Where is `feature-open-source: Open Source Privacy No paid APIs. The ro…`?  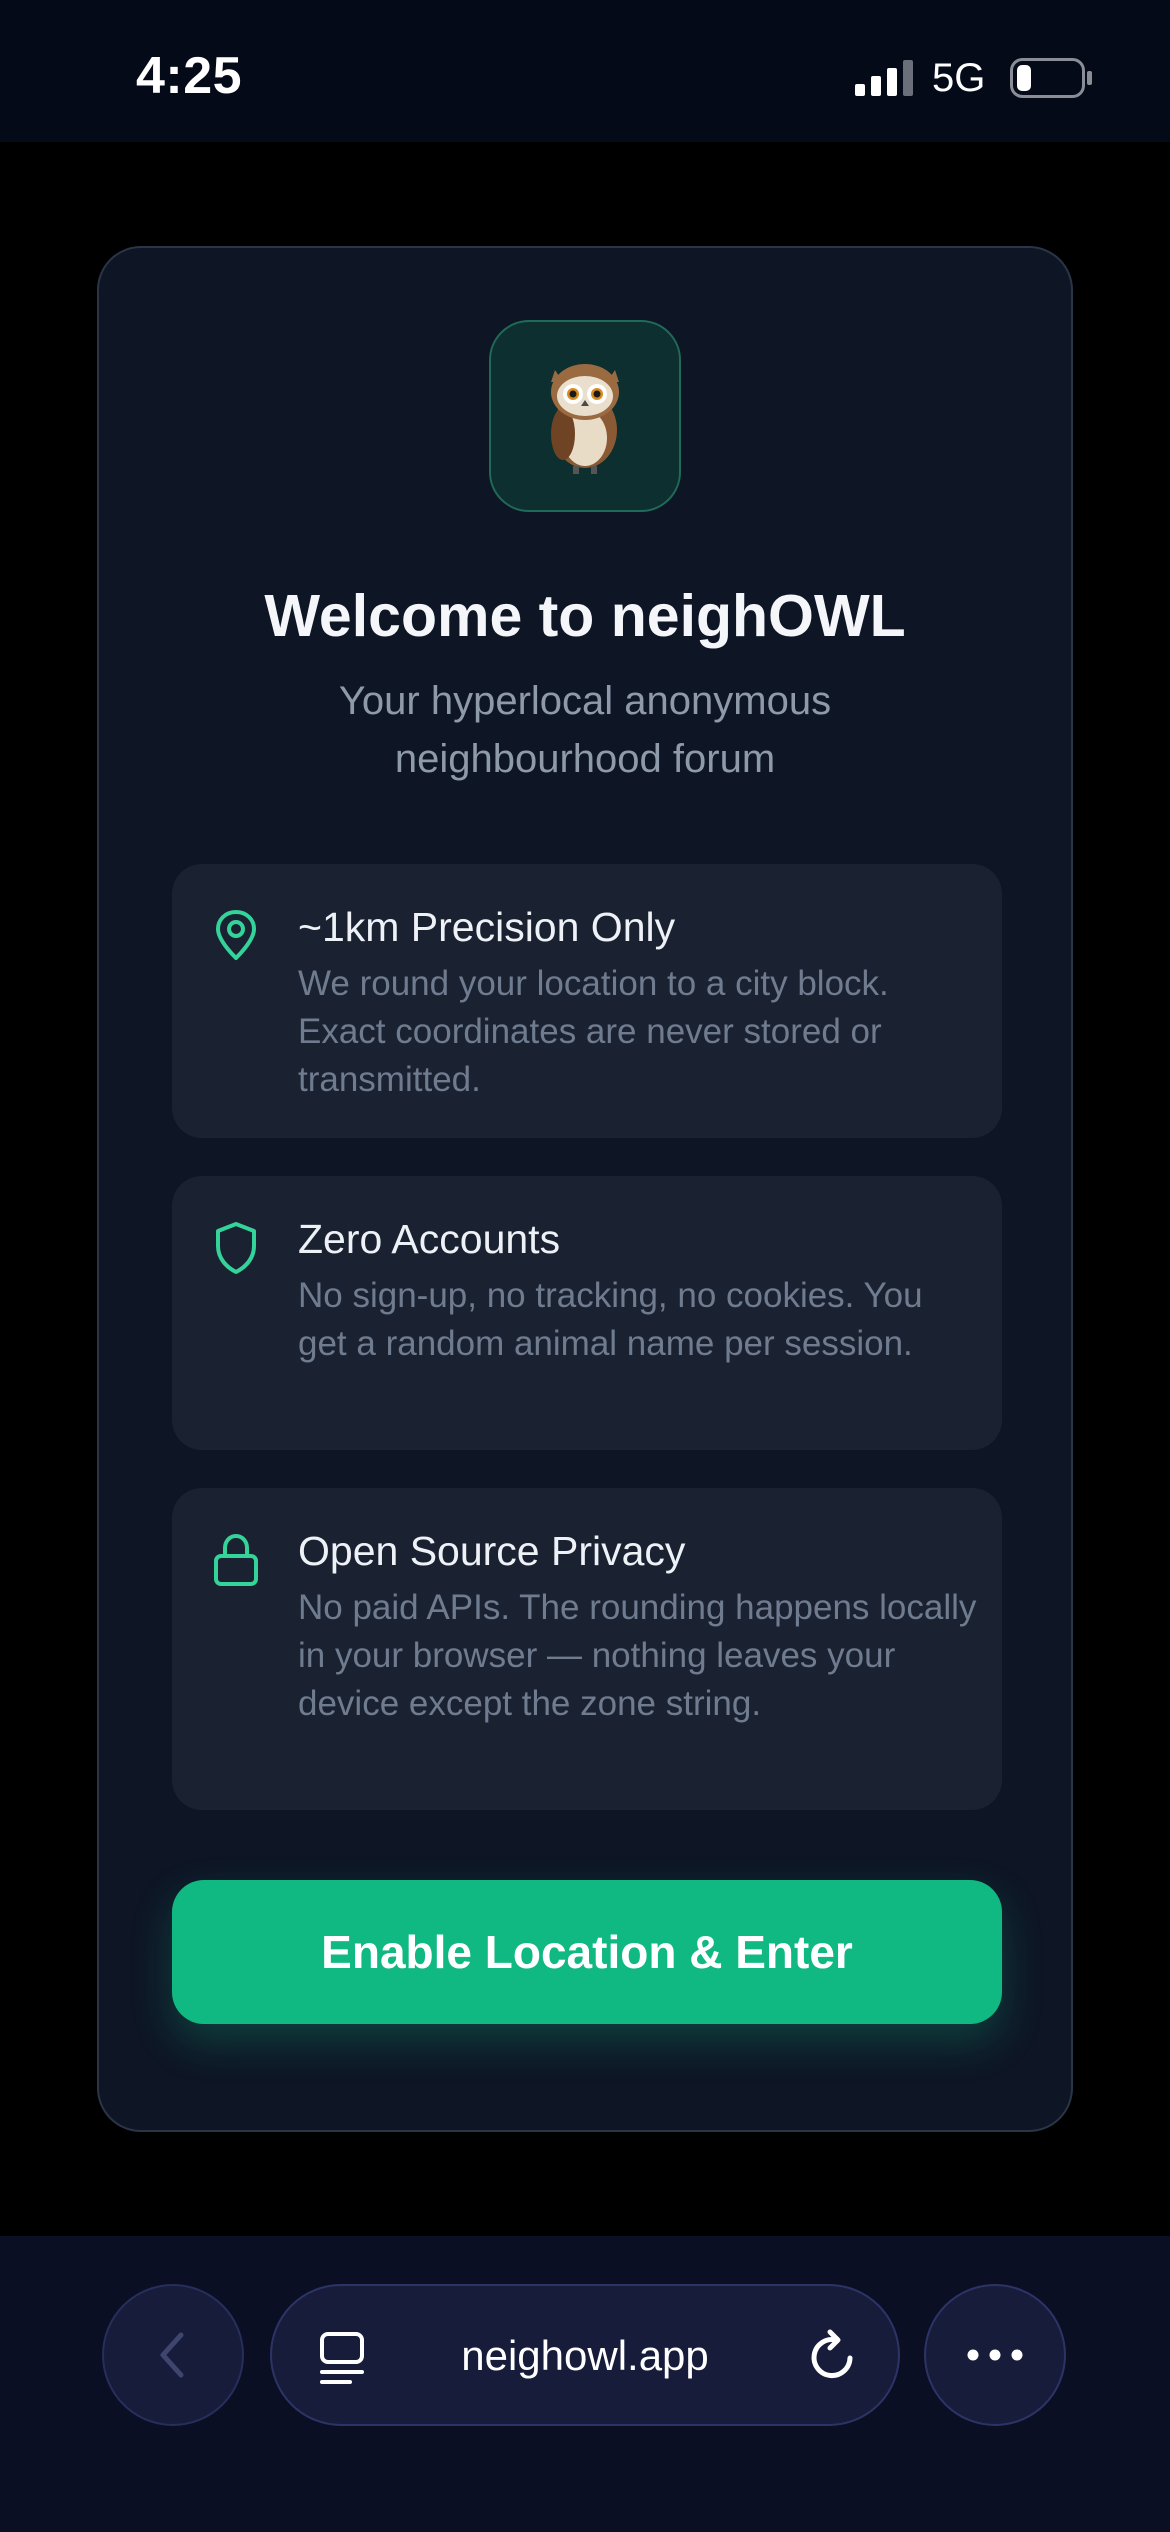 feature-open-source: Open Source Privacy No paid APIs. The ro… is located at coordinates (587, 1649).